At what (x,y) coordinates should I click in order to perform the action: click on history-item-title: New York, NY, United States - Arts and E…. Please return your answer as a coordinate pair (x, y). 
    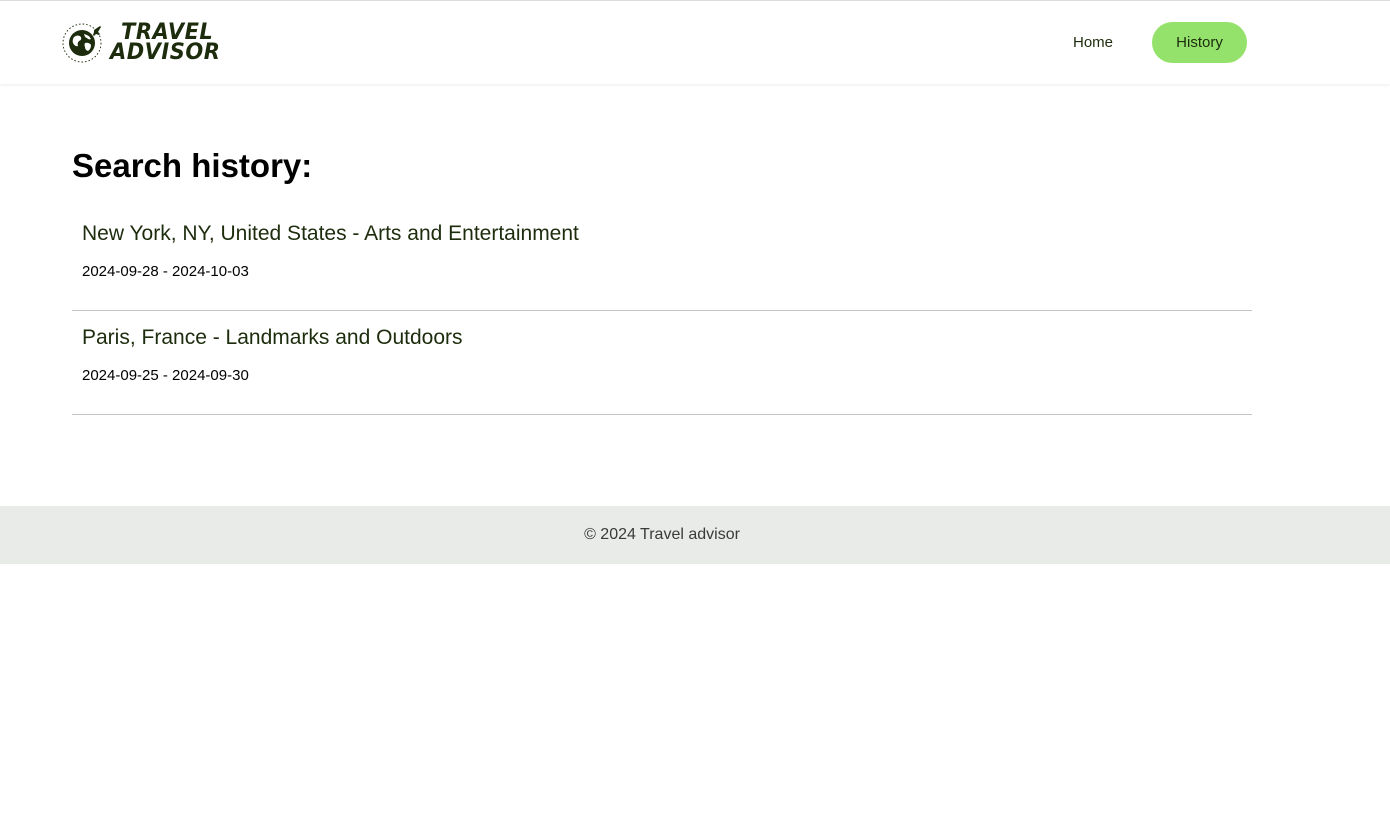
    Looking at the image, I should click on (662, 234).